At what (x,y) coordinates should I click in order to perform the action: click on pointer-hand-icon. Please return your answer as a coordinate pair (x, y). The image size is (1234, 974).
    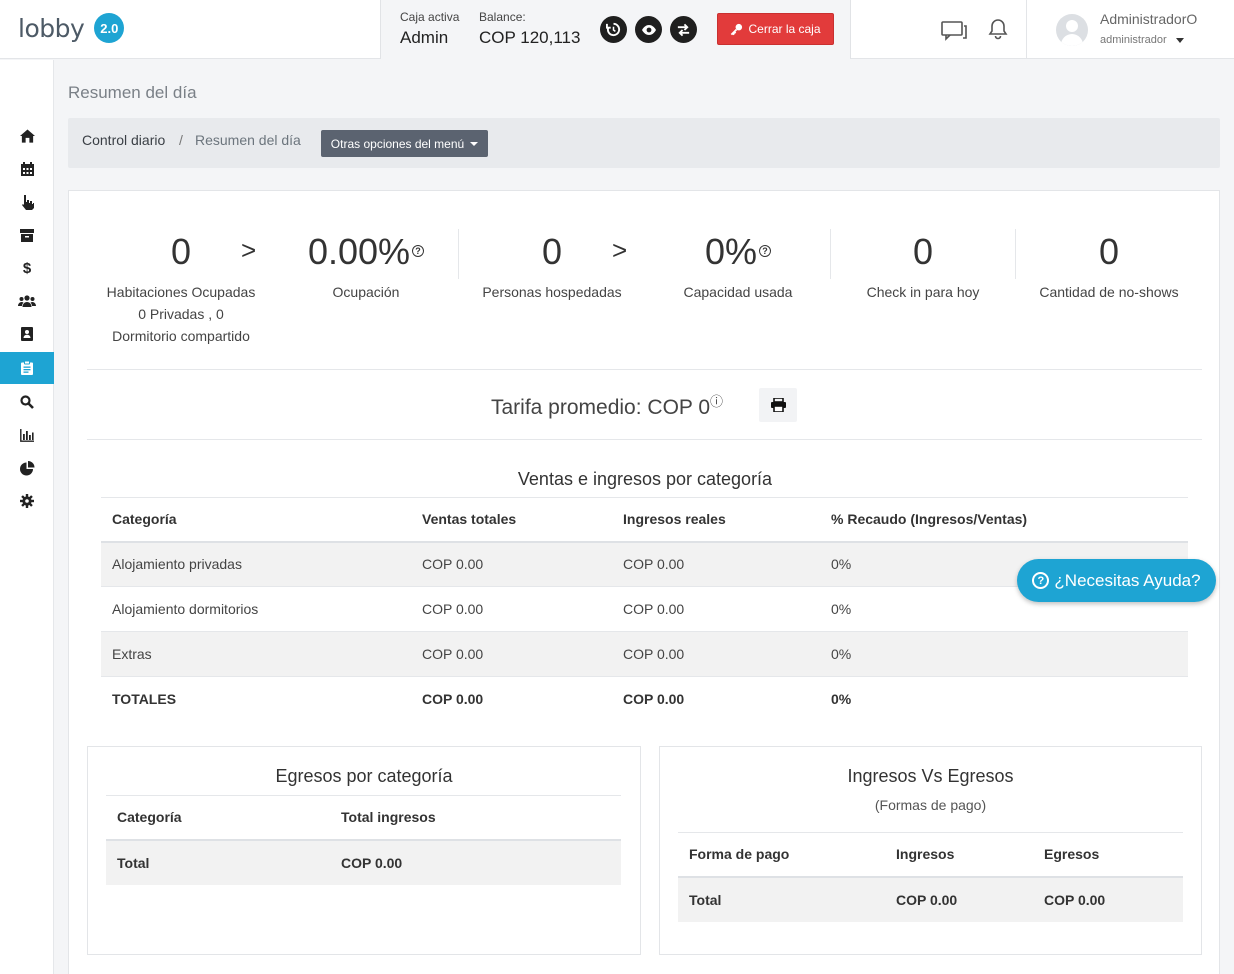
    Looking at the image, I should click on (27, 202).